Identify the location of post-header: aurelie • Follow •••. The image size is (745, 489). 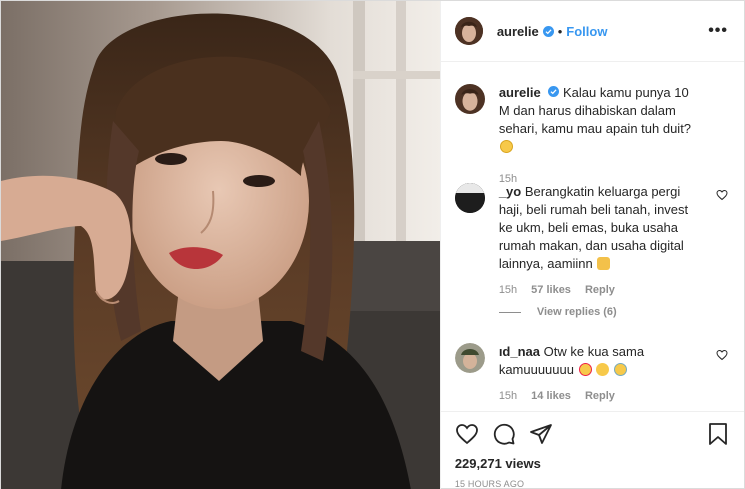
(592, 31).